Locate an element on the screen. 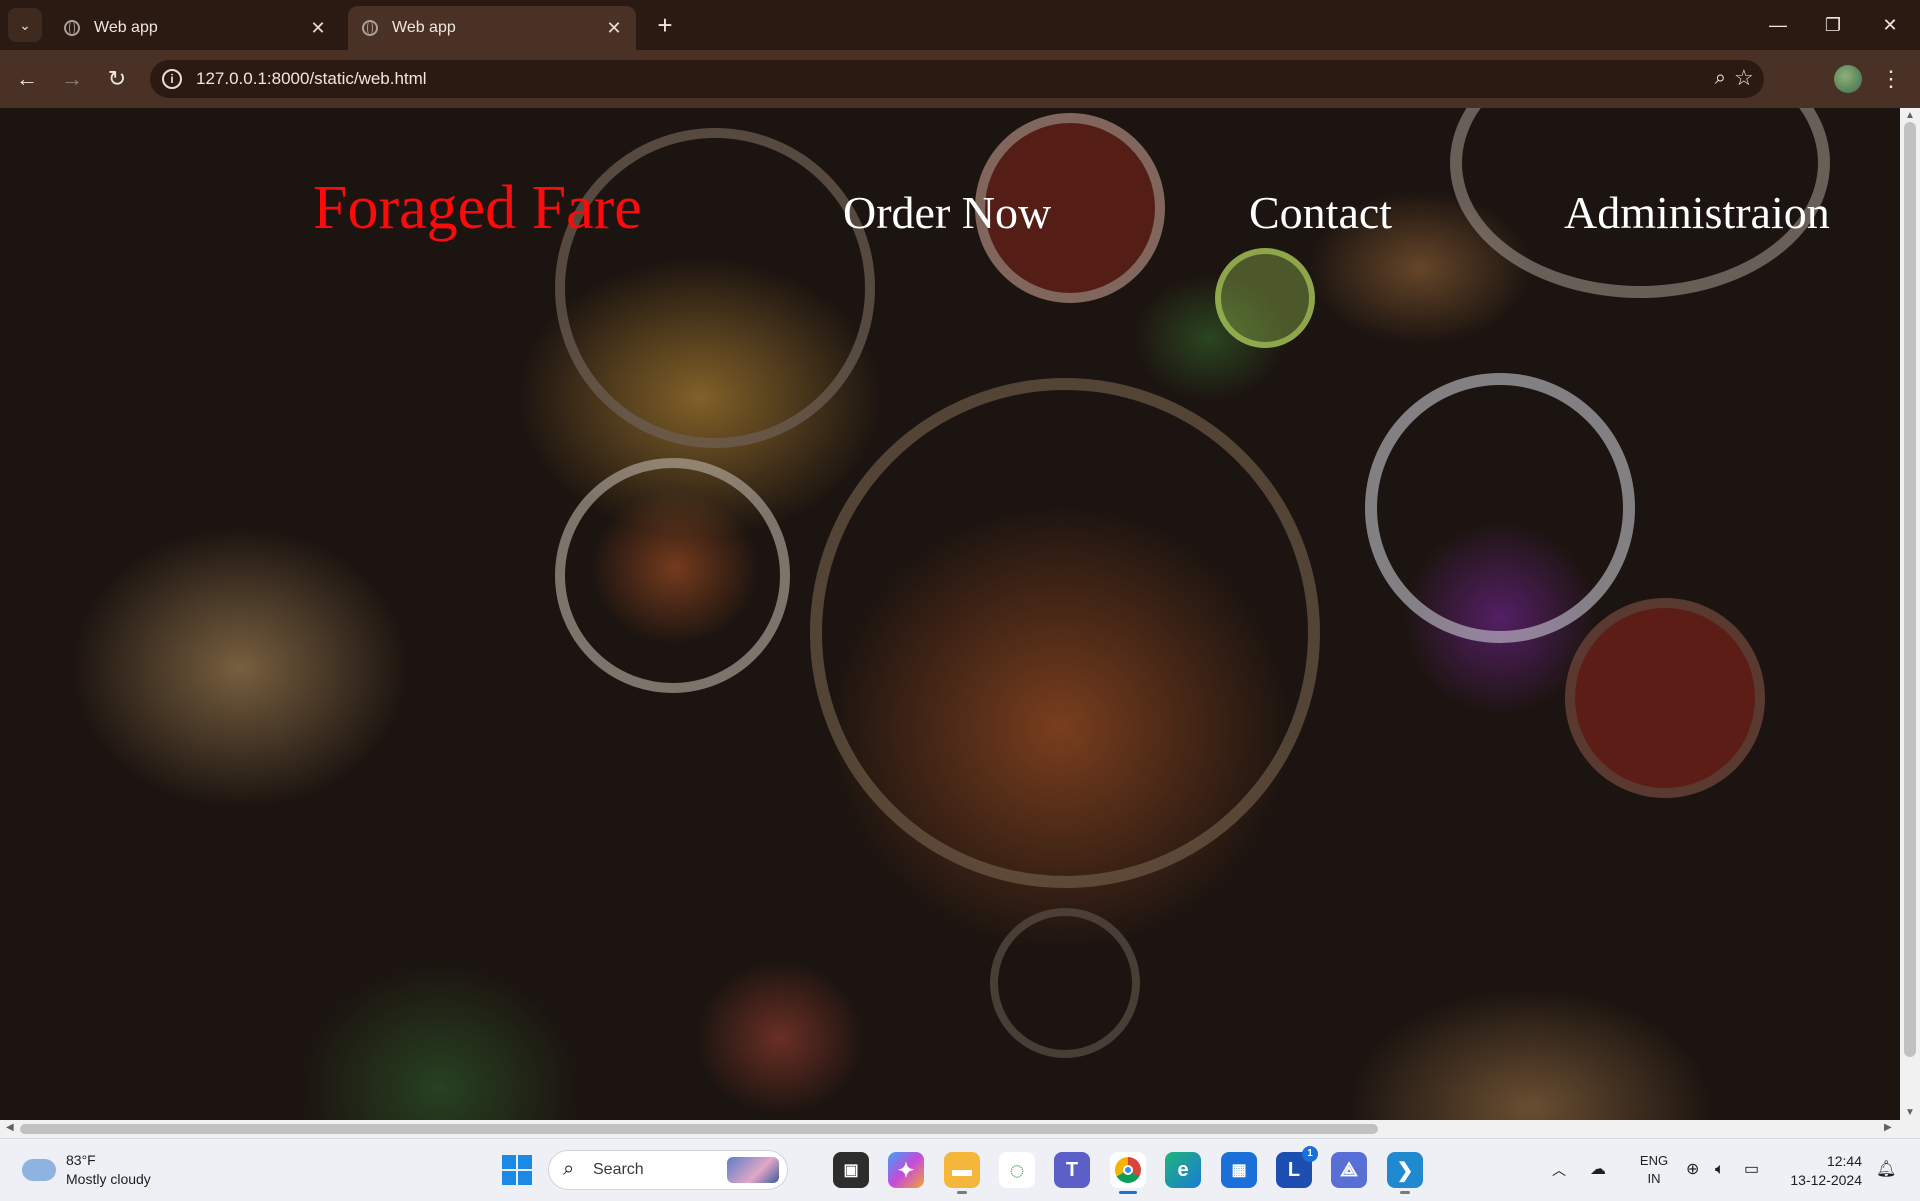  chrome-icon is located at coordinates (1128, 1173).